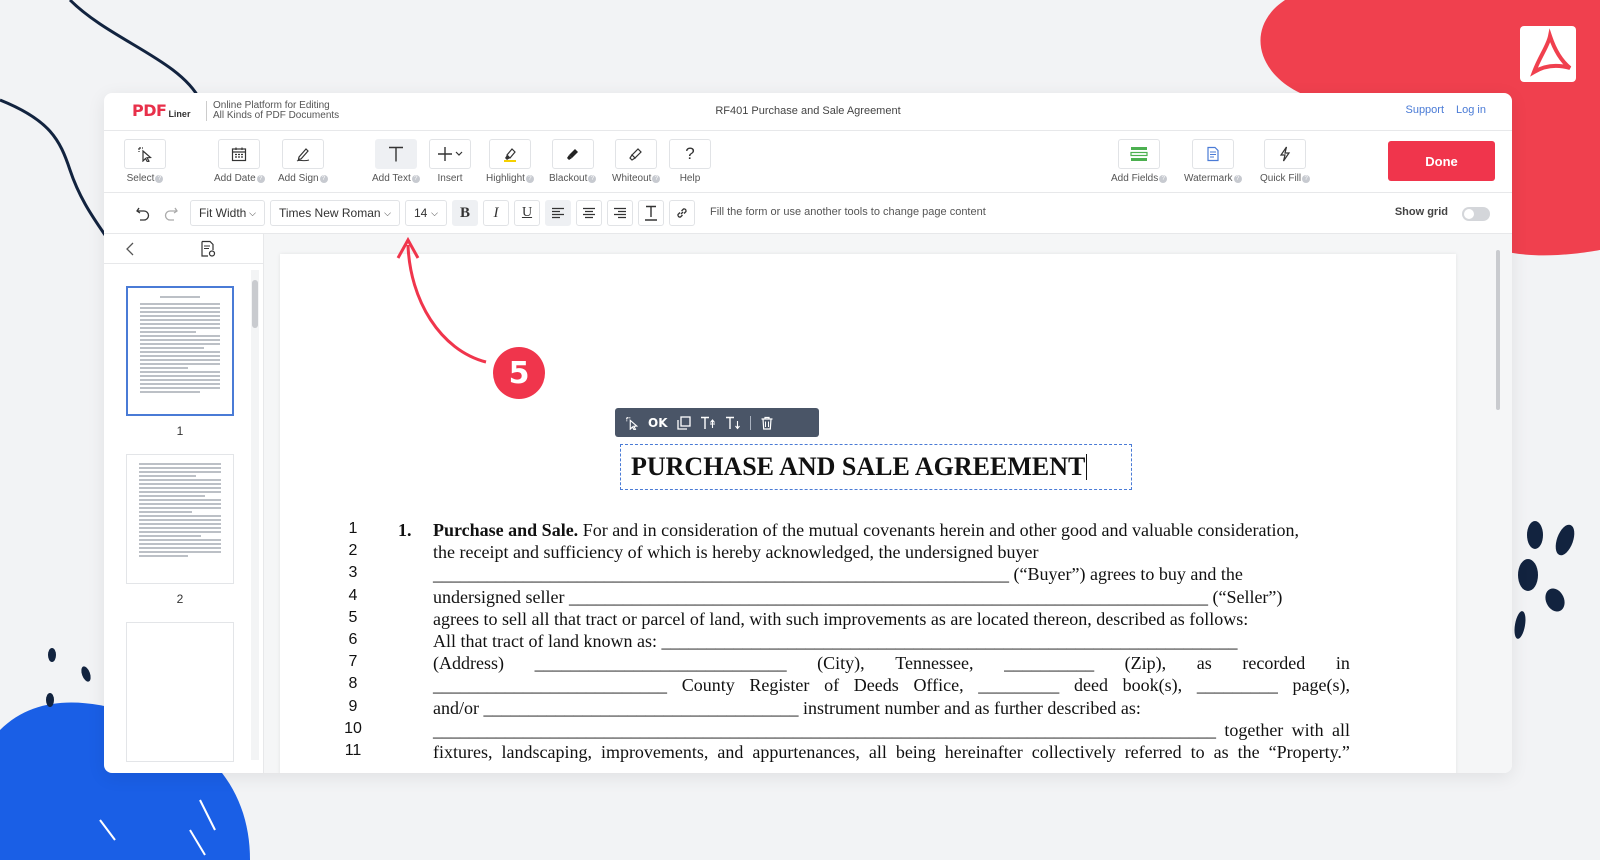 The height and width of the screenshot is (860, 1600). I want to click on thumbnail-content, so click(180, 345).